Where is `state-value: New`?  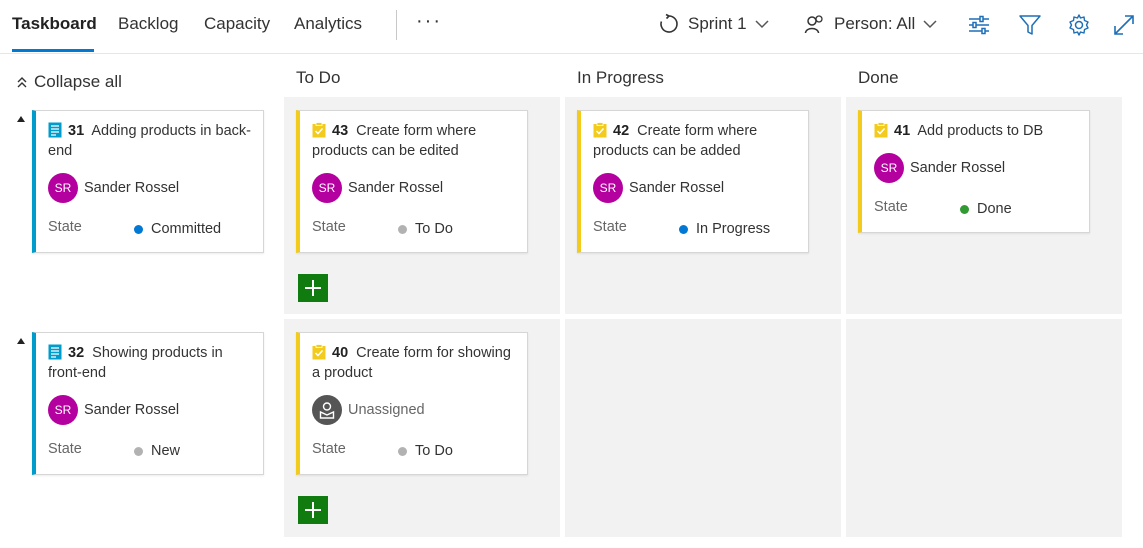
state-value: New is located at coordinates (157, 451).